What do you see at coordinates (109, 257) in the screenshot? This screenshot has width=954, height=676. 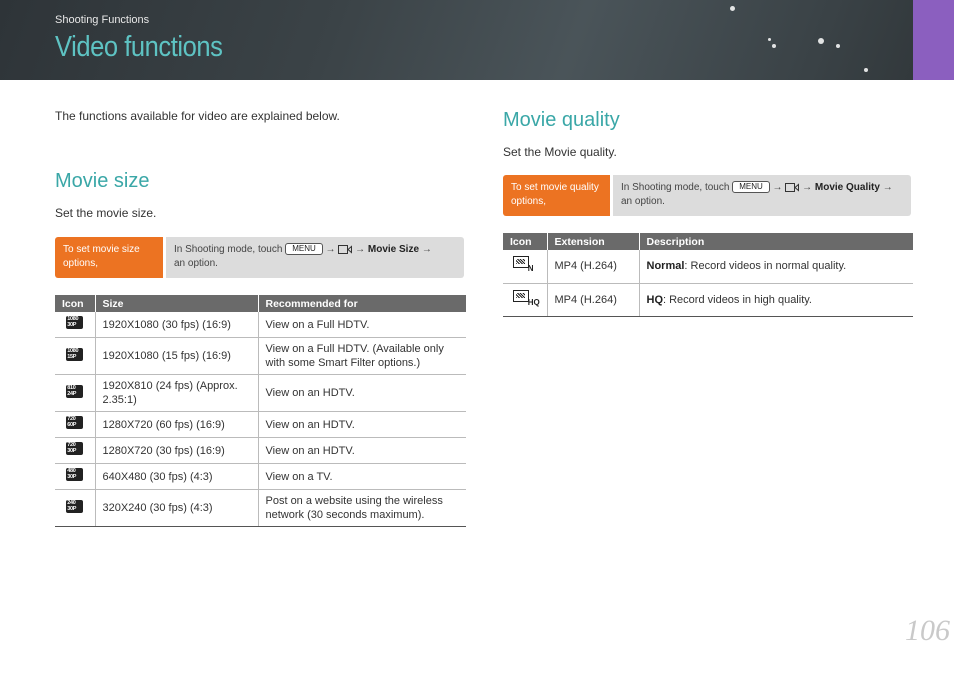 I see `movie-size-howto-label: To set movie size options,` at bounding box center [109, 257].